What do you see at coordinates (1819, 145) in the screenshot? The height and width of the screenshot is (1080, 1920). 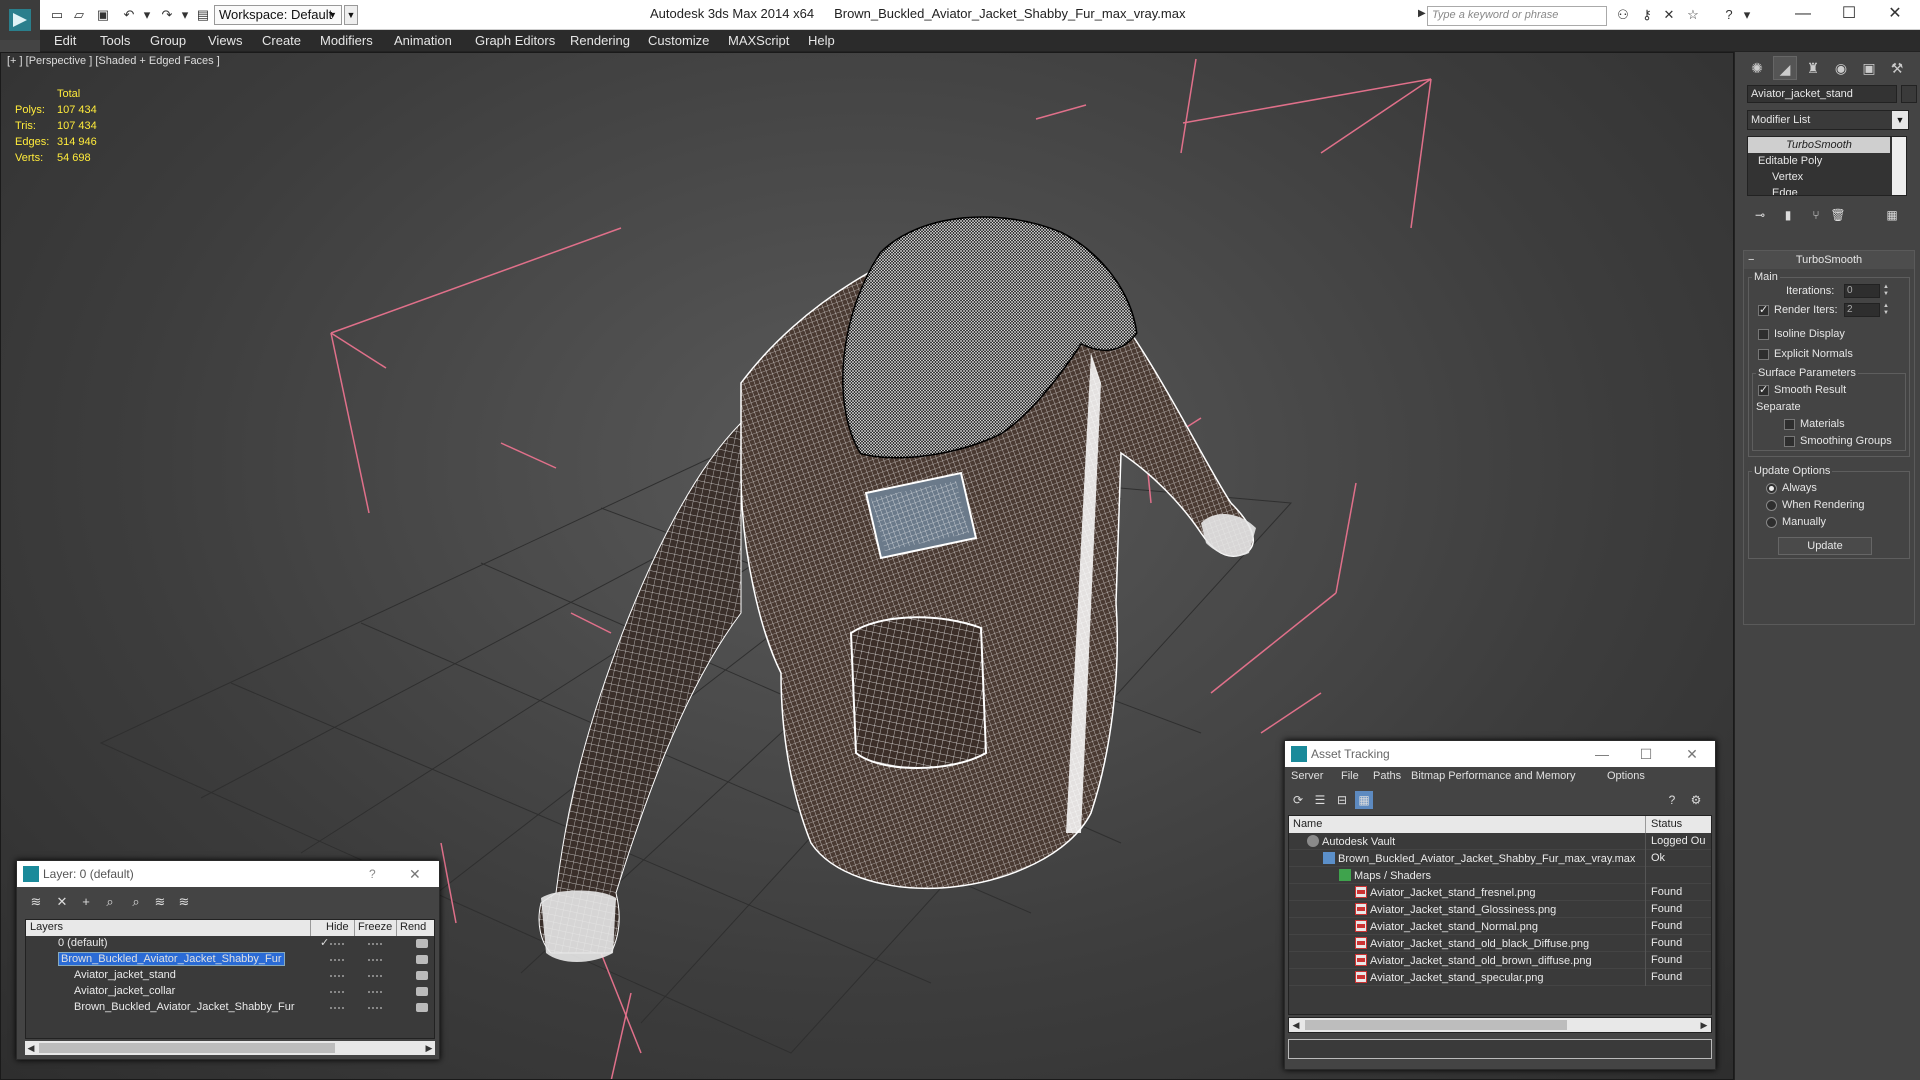 I see `stack-item-turbosmooth: TurboSmooth` at bounding box center [1819, 145].